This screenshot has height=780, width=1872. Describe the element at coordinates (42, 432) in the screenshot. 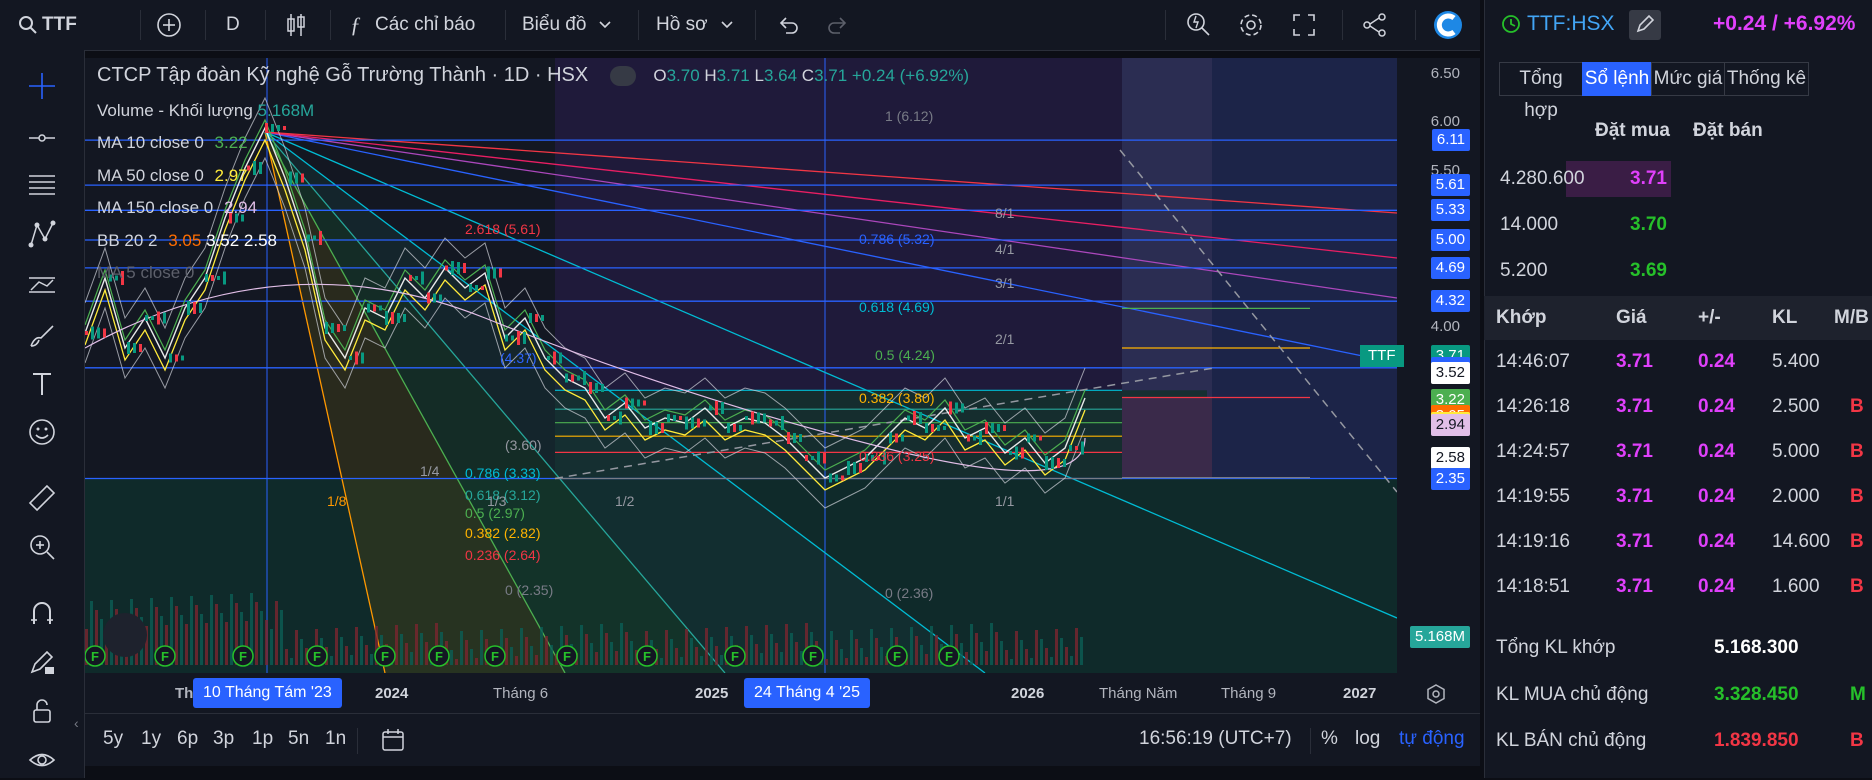

I see `emoji-tool` at that location.